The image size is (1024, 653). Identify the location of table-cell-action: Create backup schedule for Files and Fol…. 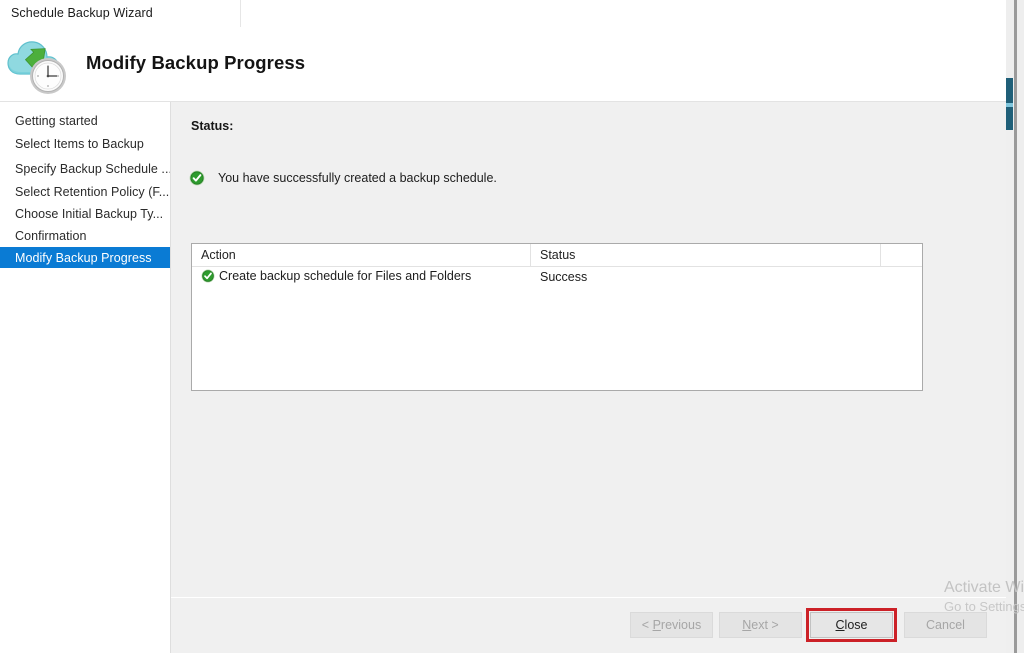
(336, 276).